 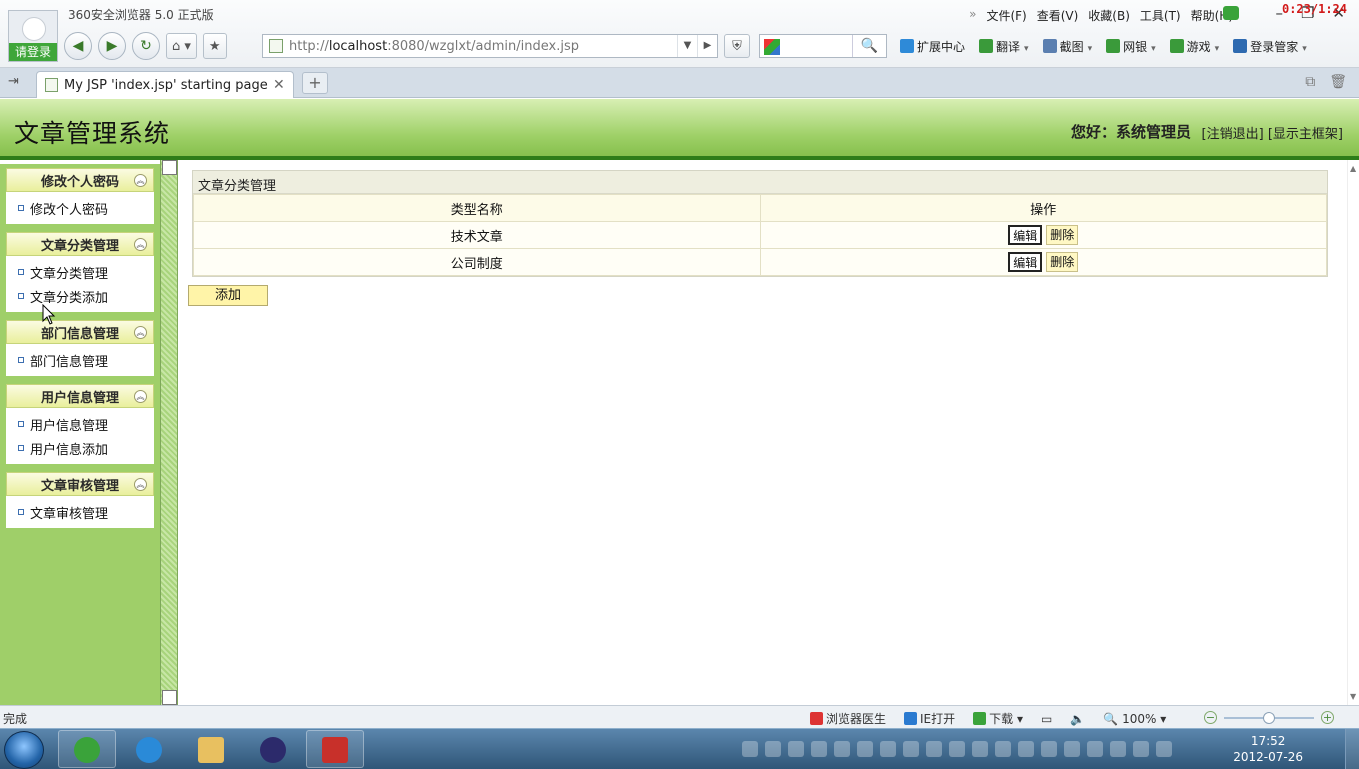 What do you see at coordinates (687, 46) in the screenshot?
I see `address-dropdown-icon: ▼` at bounding box center [687, 46].